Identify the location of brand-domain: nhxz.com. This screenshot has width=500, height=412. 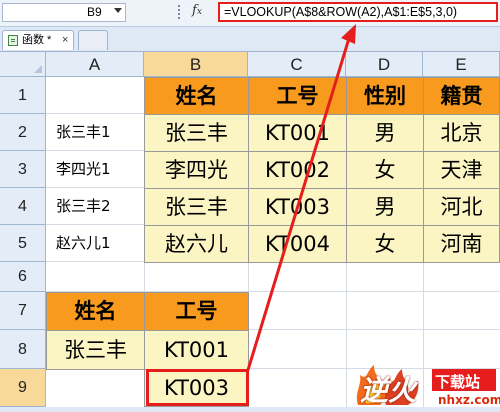
(469, 400).